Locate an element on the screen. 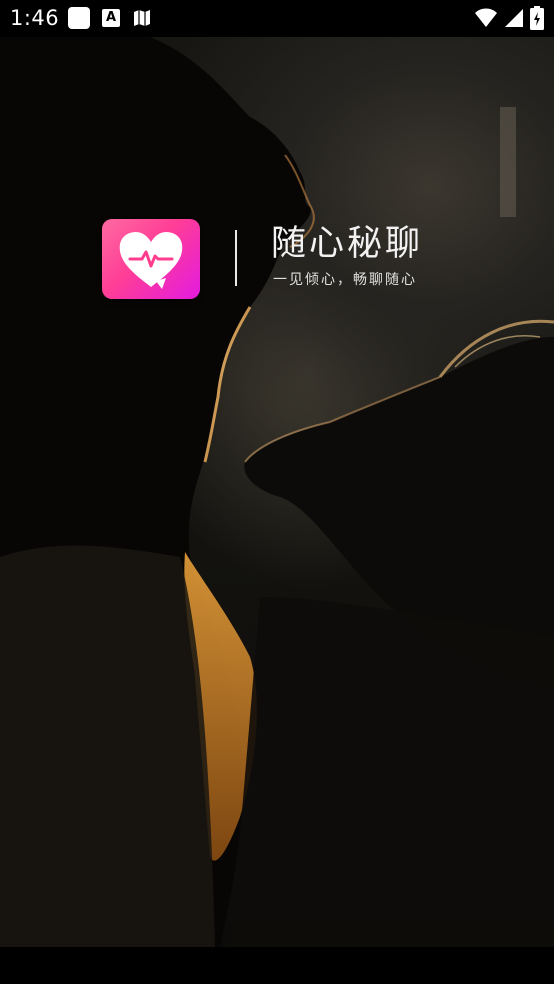 This screenshot has width=554, height=984. notification-square-icon is located at coordinates (79, 18).